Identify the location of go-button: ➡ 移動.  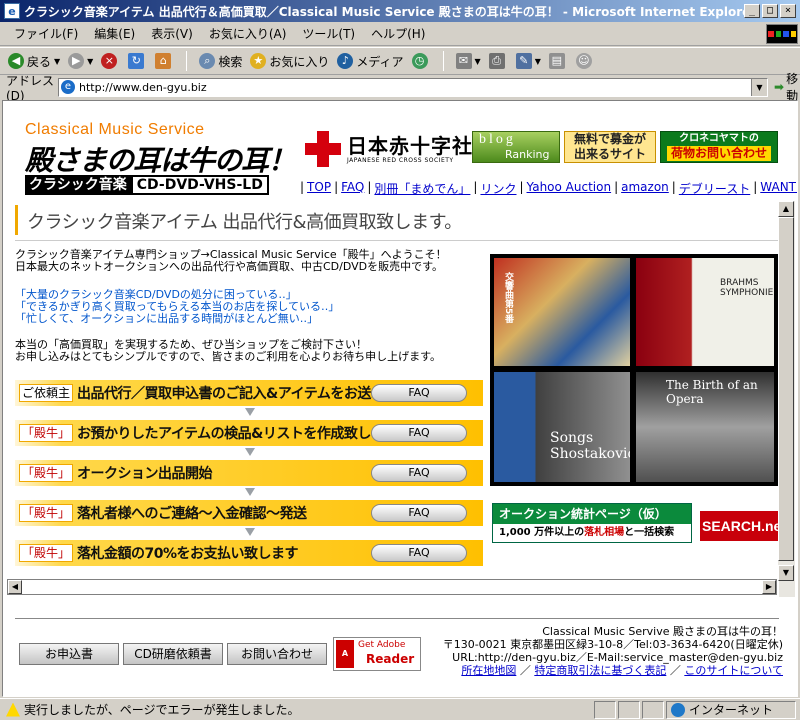
(787, 87).